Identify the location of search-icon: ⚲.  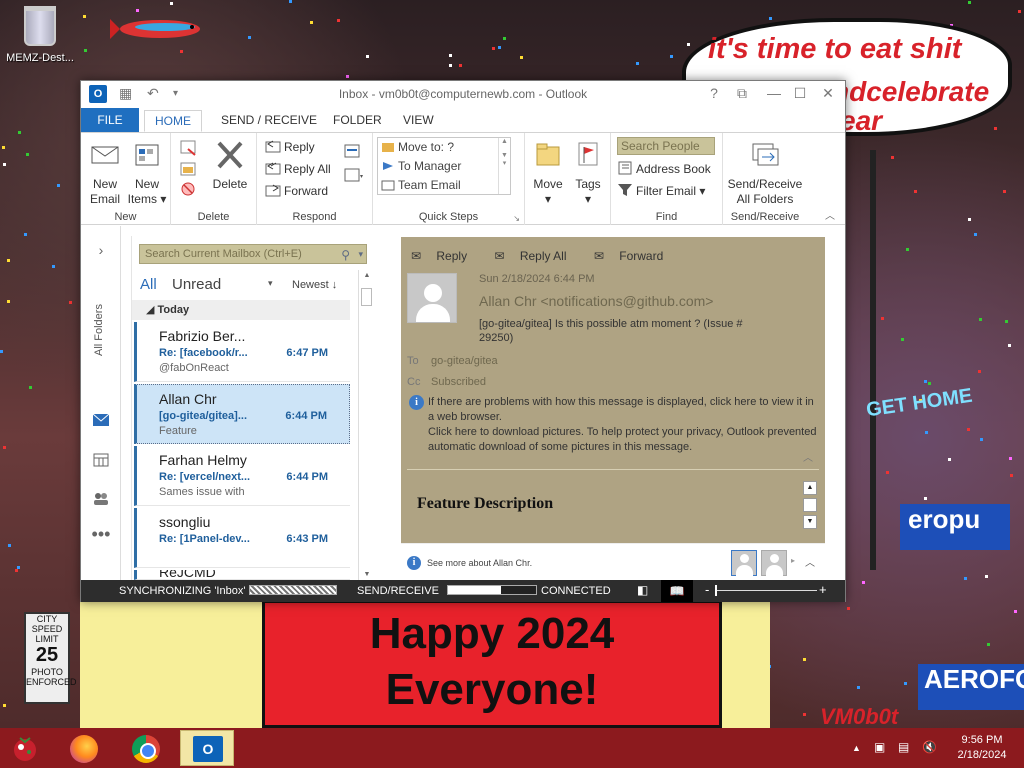
(345, 255).